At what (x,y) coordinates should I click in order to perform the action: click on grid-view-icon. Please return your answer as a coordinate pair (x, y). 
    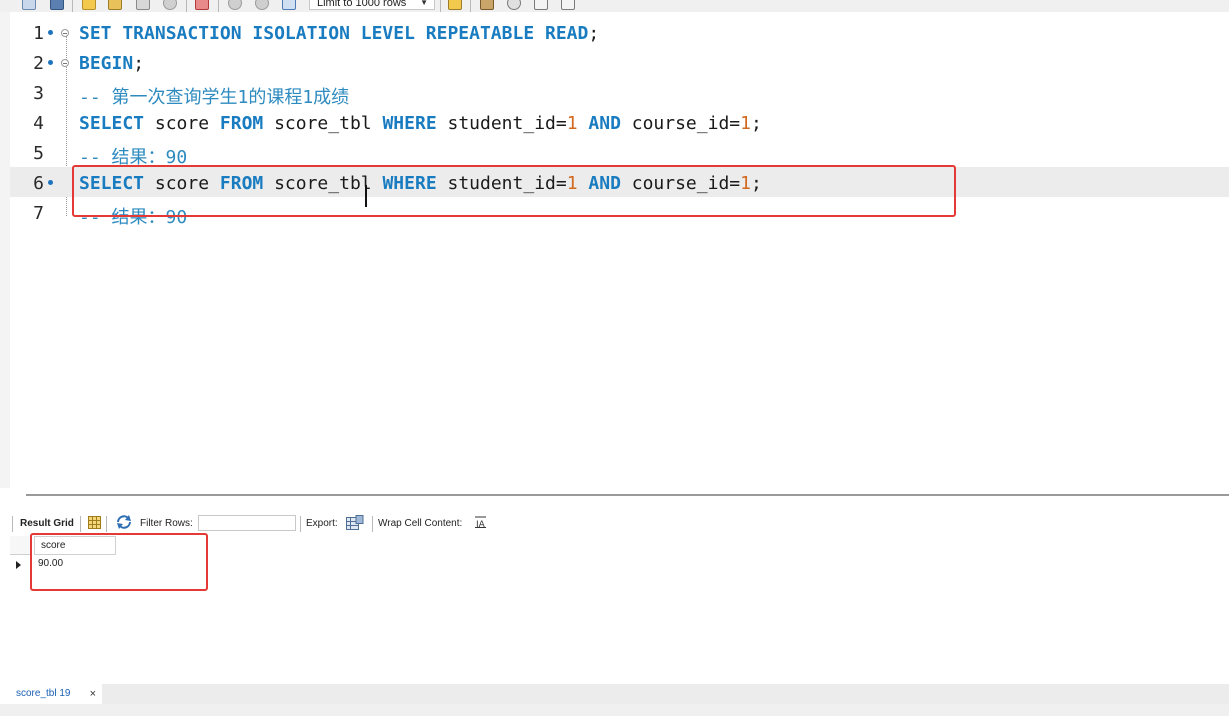
    Looking at the image, I should click on (94, 524).